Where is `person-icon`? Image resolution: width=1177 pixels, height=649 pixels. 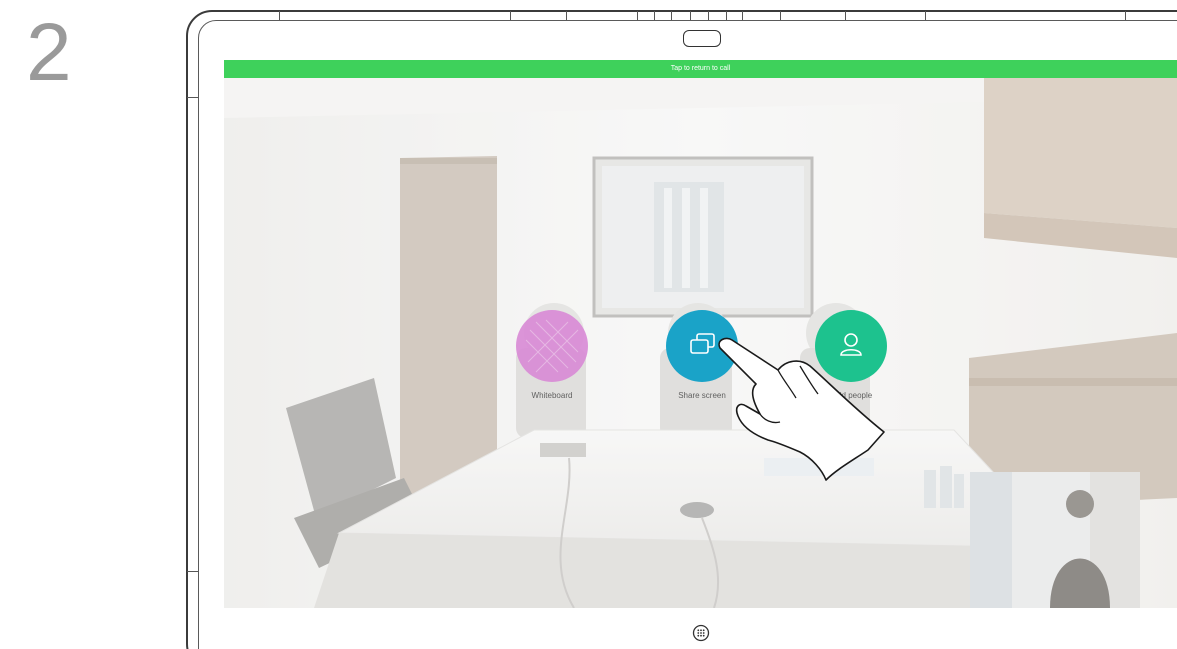
person-icon is located at coordinates (851, 344).